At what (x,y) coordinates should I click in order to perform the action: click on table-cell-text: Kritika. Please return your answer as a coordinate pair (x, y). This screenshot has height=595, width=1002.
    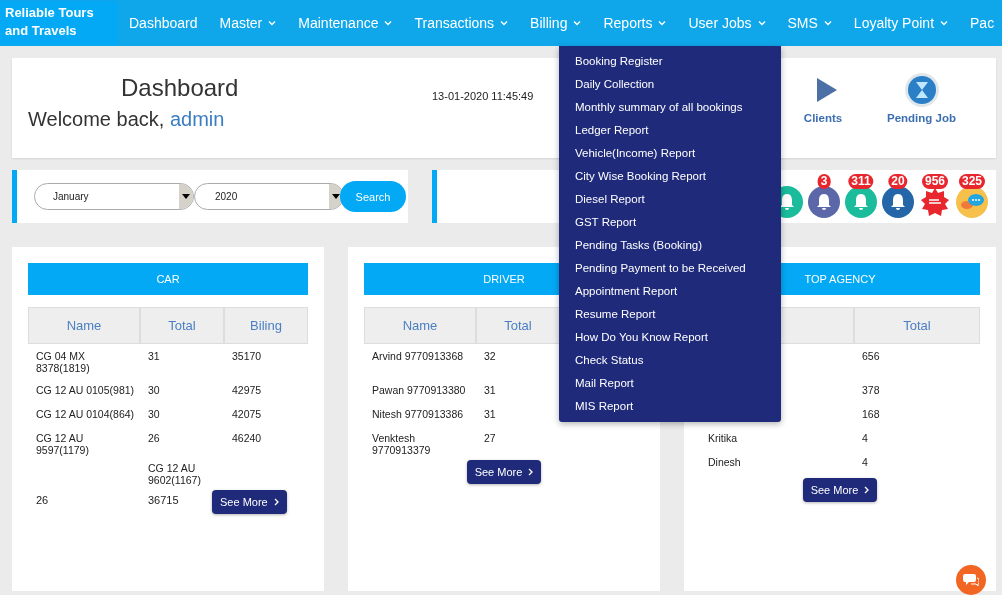
    Looking at the image, I should click on (723, 438).